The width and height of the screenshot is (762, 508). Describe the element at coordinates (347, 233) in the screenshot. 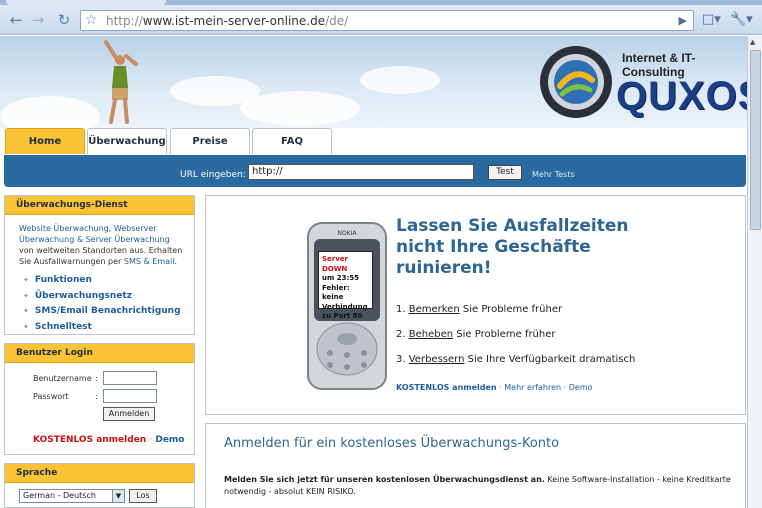

I see `phone-brand: NOKIA` at that location.